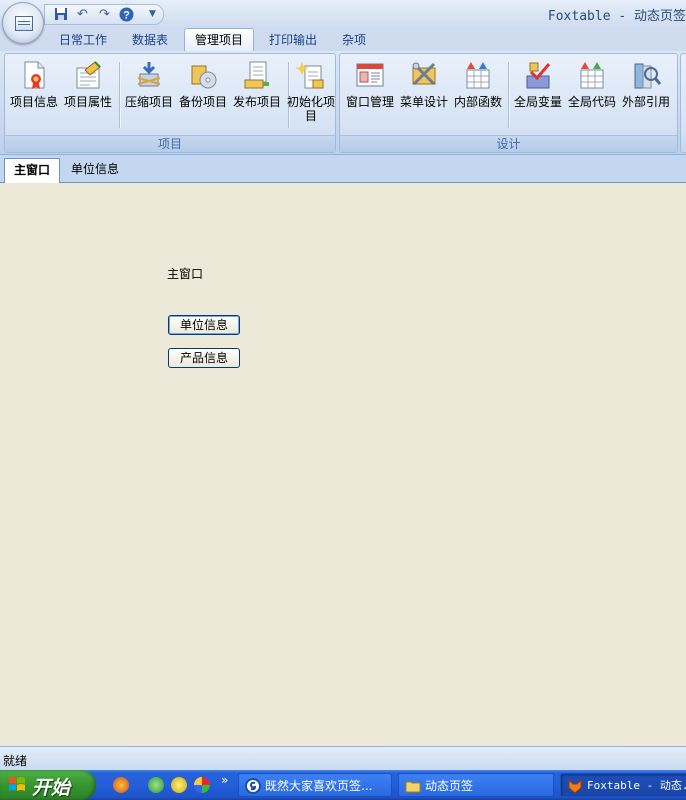  I want to click on doc-tab-main-window: 主窗口, so click(32, 170).